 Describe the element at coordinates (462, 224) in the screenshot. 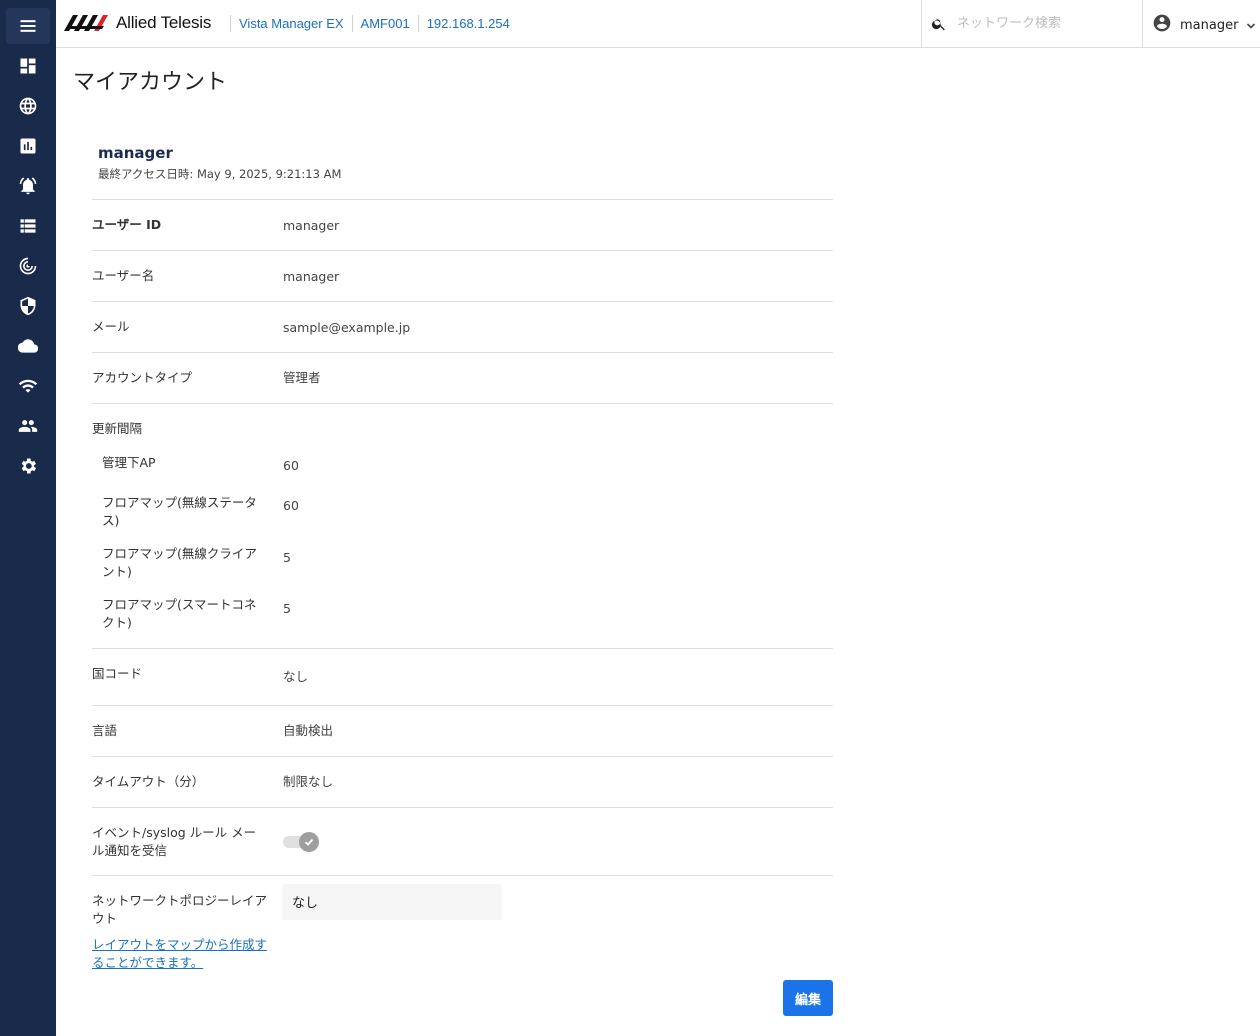

I see `field-row-user-id: ユーザー ID manager` at that location.